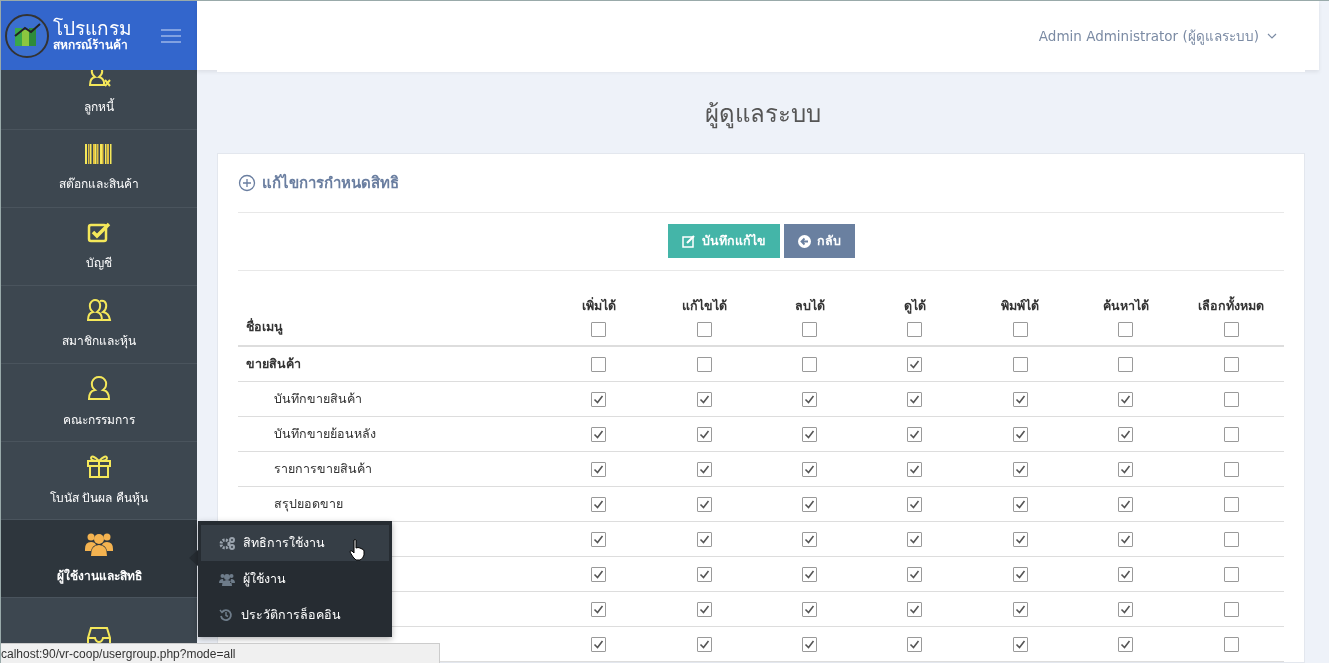 The width and height of the screenshot is (1329, 663). Describe the element at coordinates (99, 559) in the screenshot. I see `sidebar-item: ผู้ใช้งานและสิทธิ` at that location.